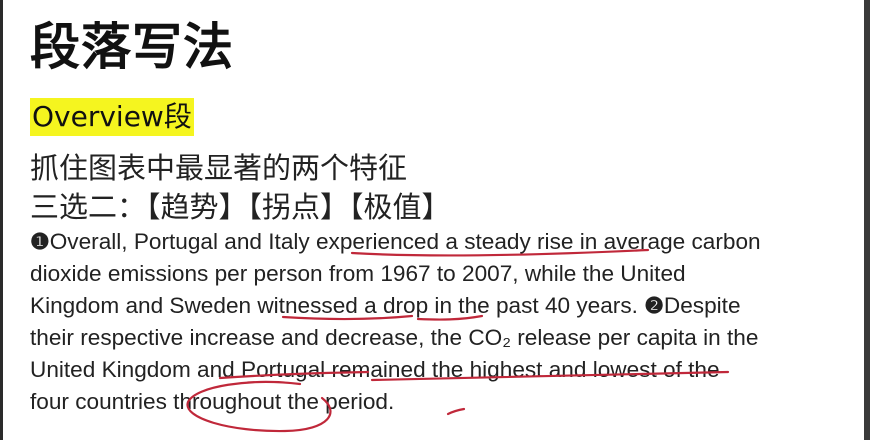 This screenshot has height=440, width=870. What do you see at coordinates (132, 47) in the screenshot?
I see `slide-title: 段落写法` at bounding box center [132, 47].